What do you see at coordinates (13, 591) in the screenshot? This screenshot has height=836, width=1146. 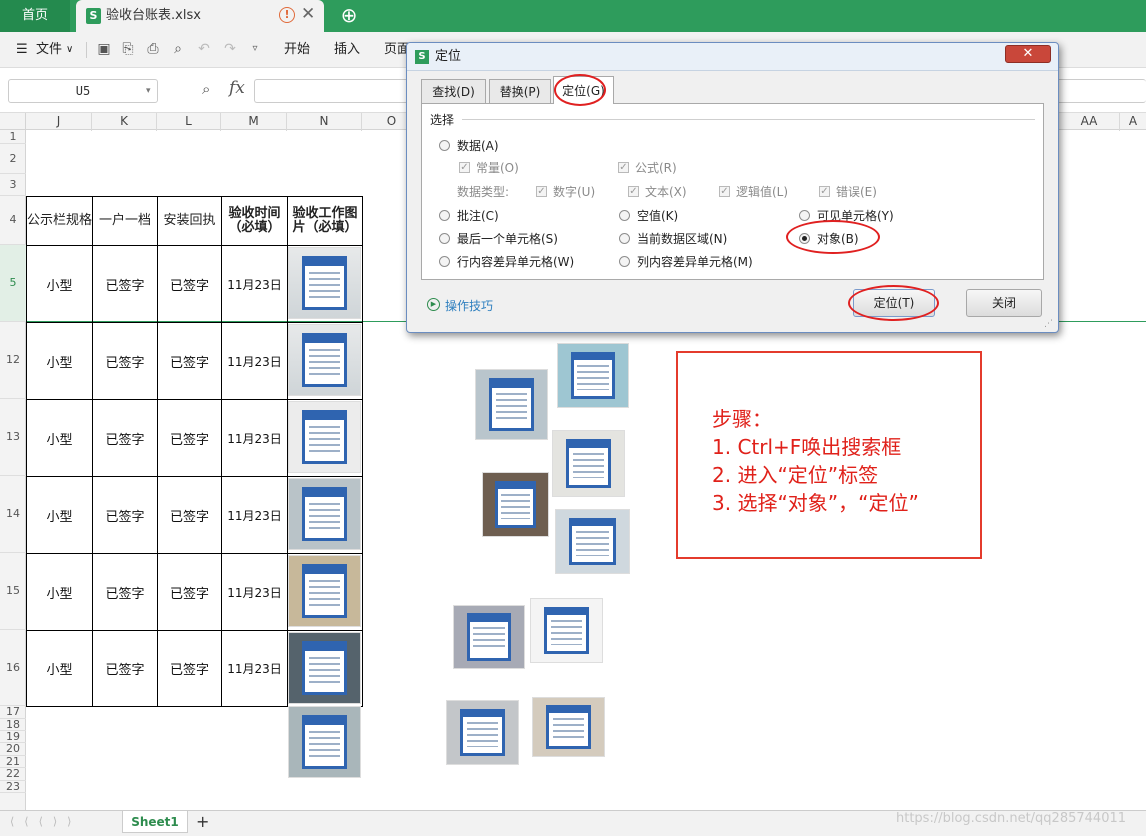 I see `row-header: 15` at bounding box center [13, 591].